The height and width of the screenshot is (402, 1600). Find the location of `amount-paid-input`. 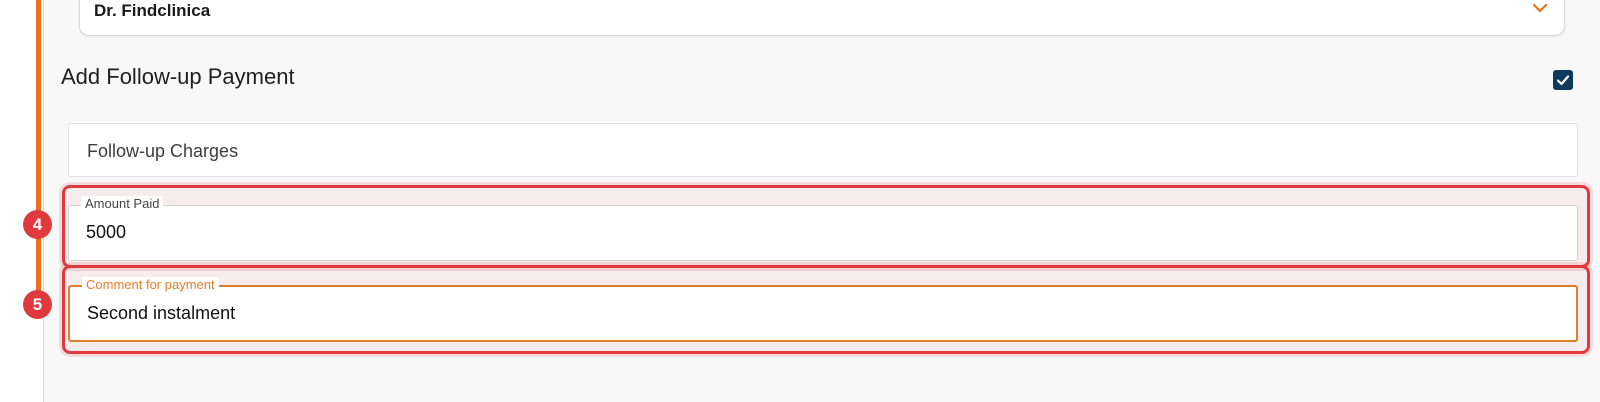

amount-paid-input is located at coordinates (816, 232).